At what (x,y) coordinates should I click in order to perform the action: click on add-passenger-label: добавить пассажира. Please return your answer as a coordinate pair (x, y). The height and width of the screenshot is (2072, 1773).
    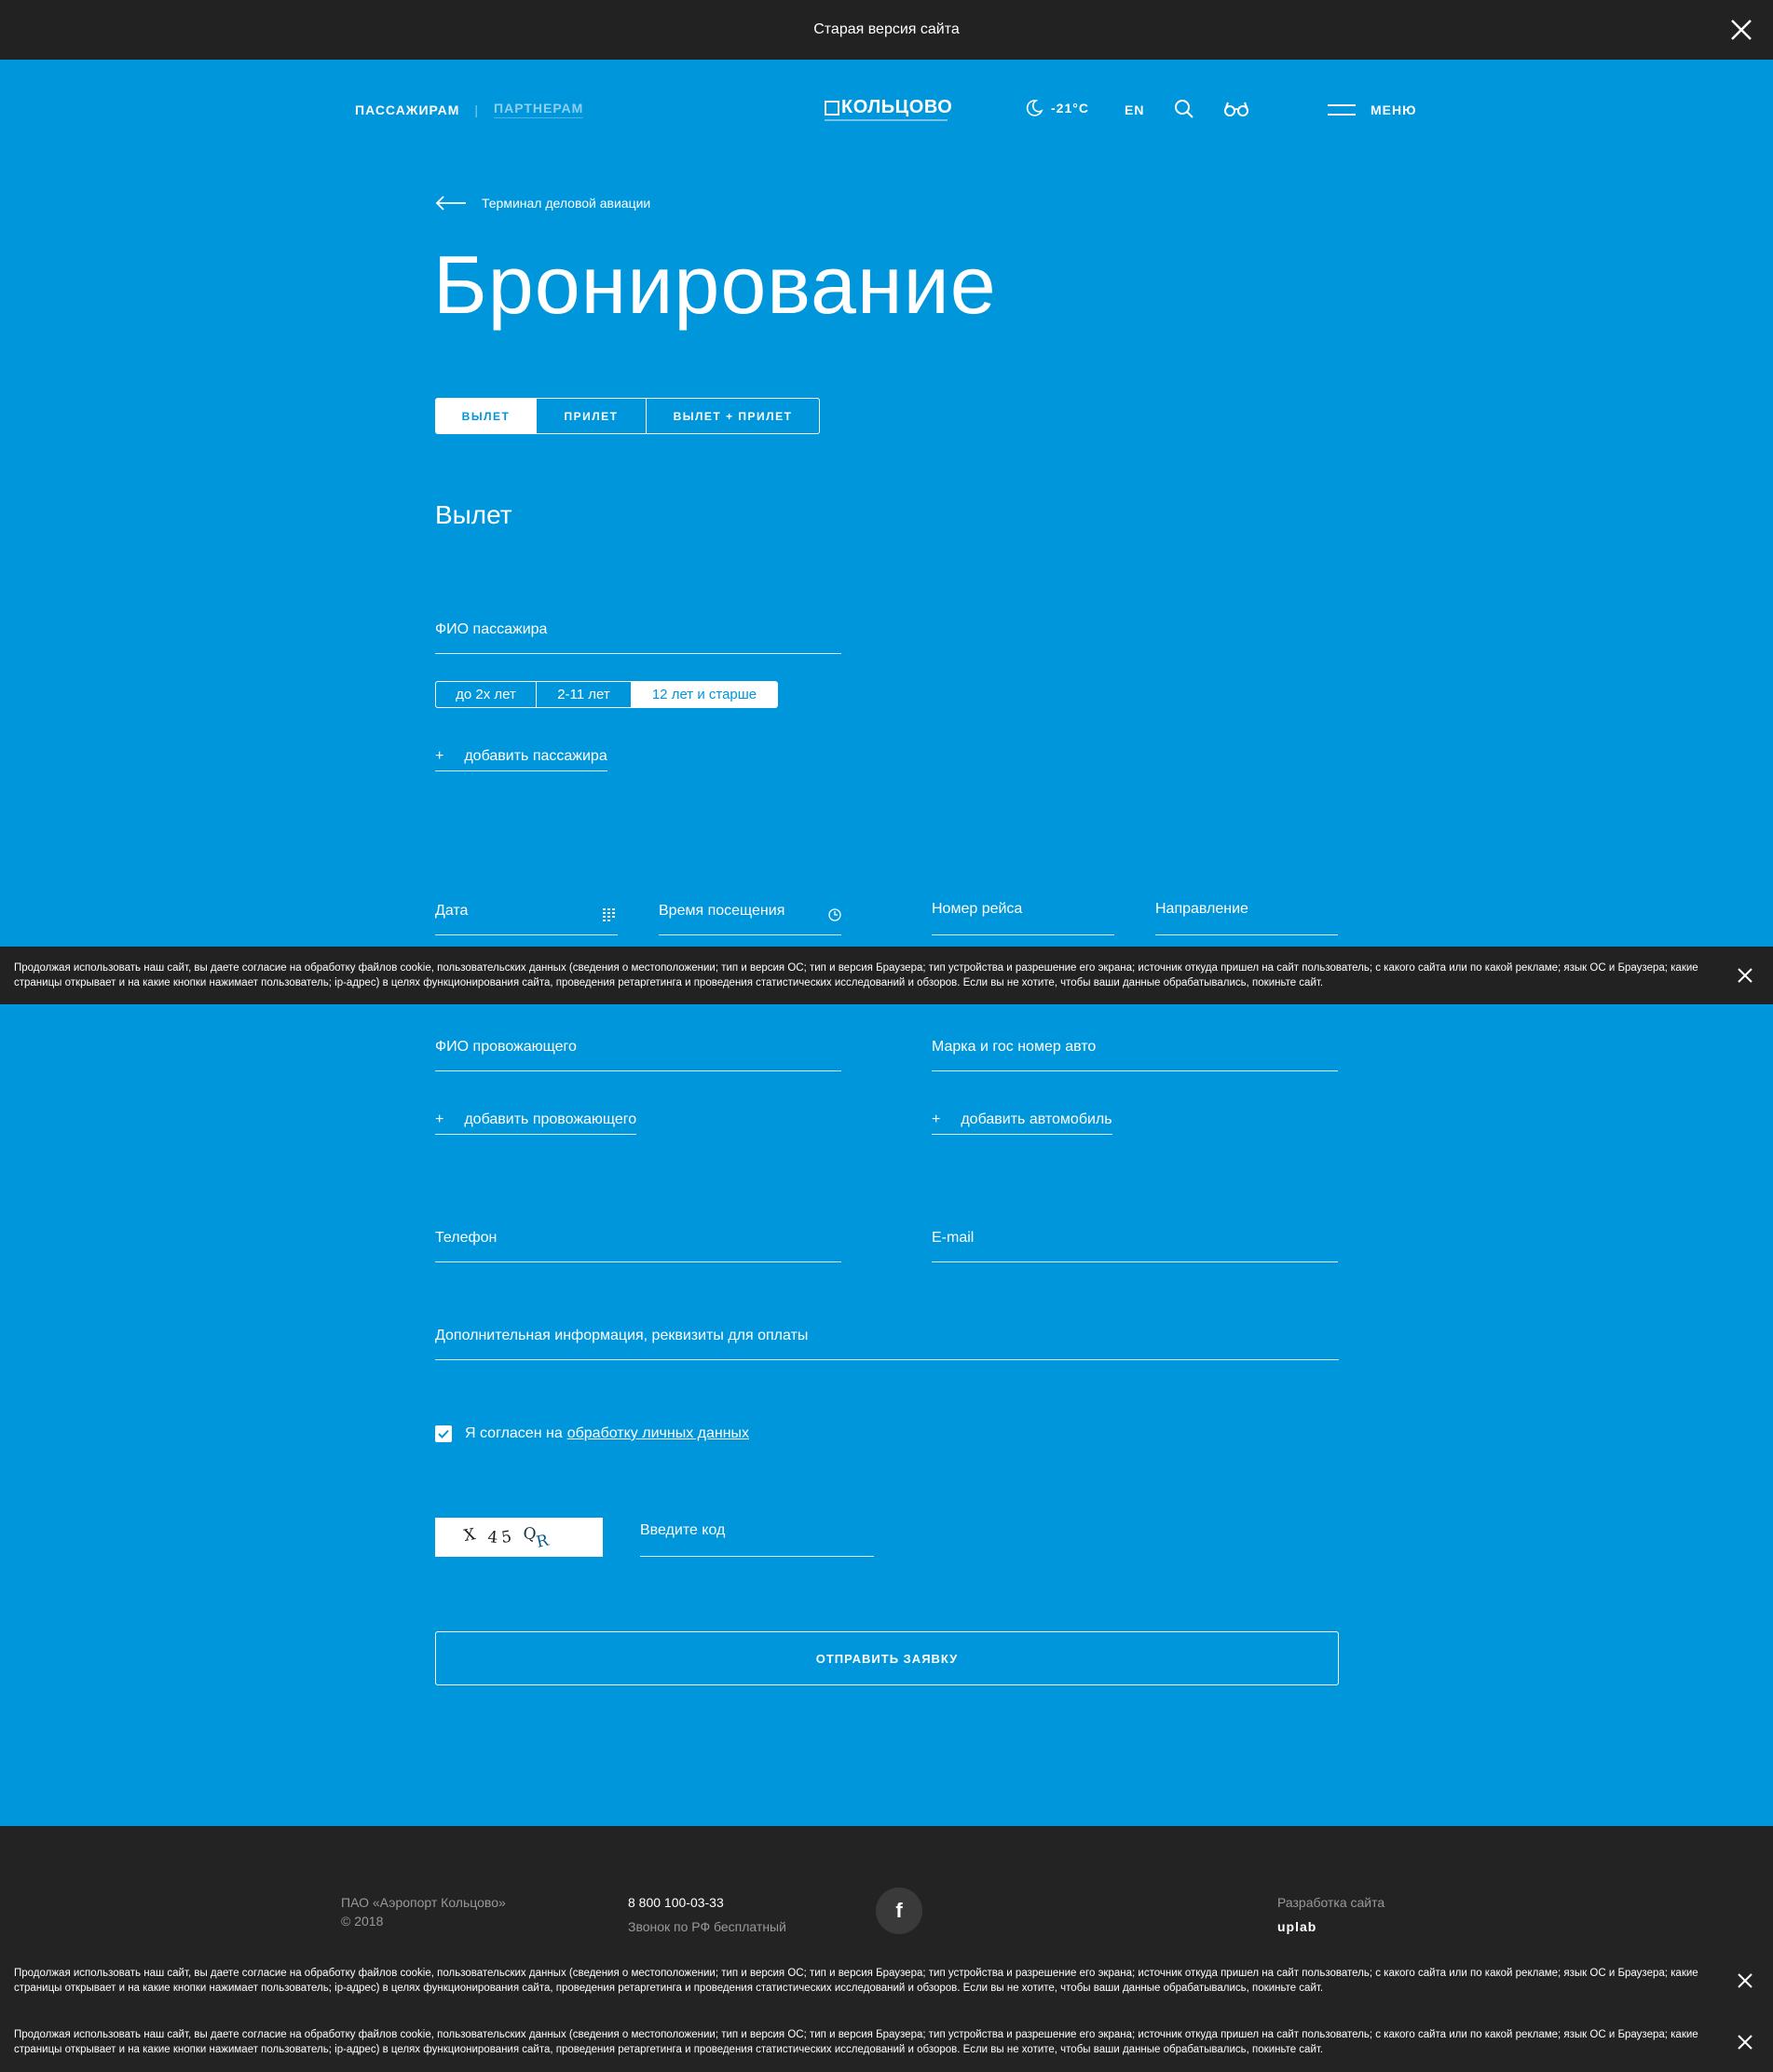
    Looking at the image, I should click on (535, 756).